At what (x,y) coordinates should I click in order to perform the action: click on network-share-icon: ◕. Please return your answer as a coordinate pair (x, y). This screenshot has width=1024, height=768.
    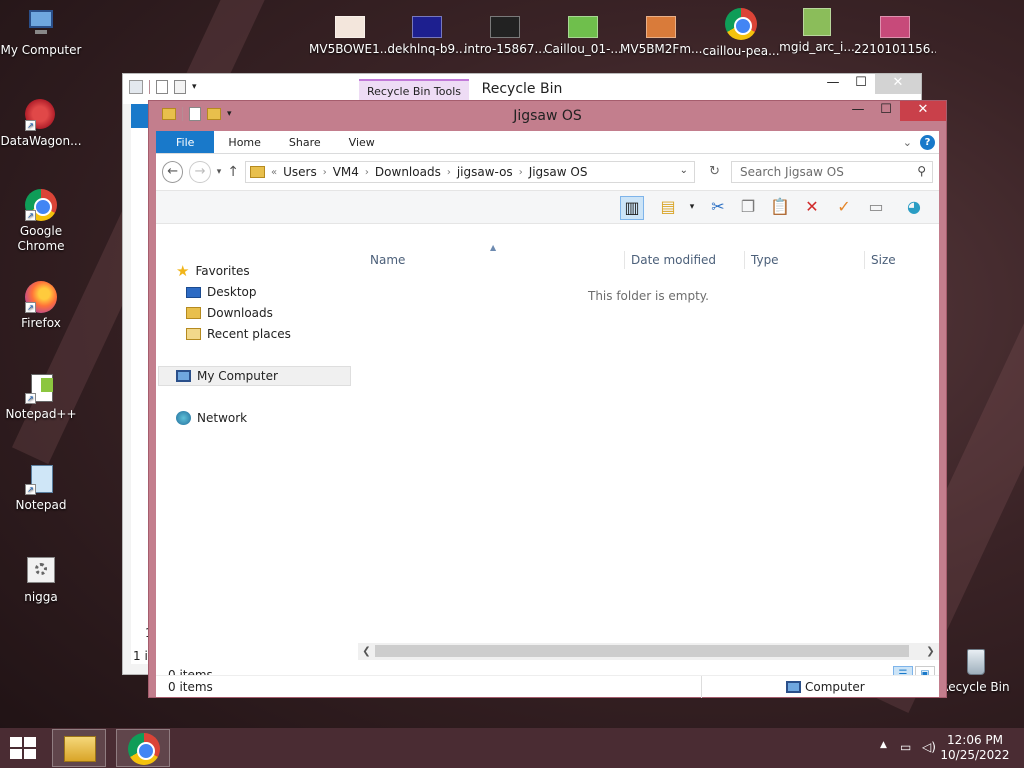
    Looking at the image, I should click on (914, 208).